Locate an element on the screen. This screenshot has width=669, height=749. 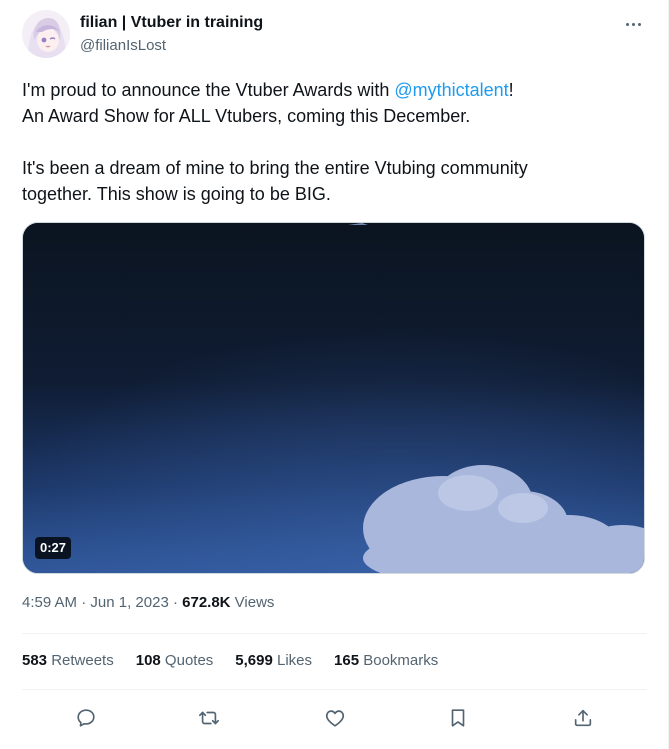
retweets-label: Retweets is located at coordinates (80, 660).